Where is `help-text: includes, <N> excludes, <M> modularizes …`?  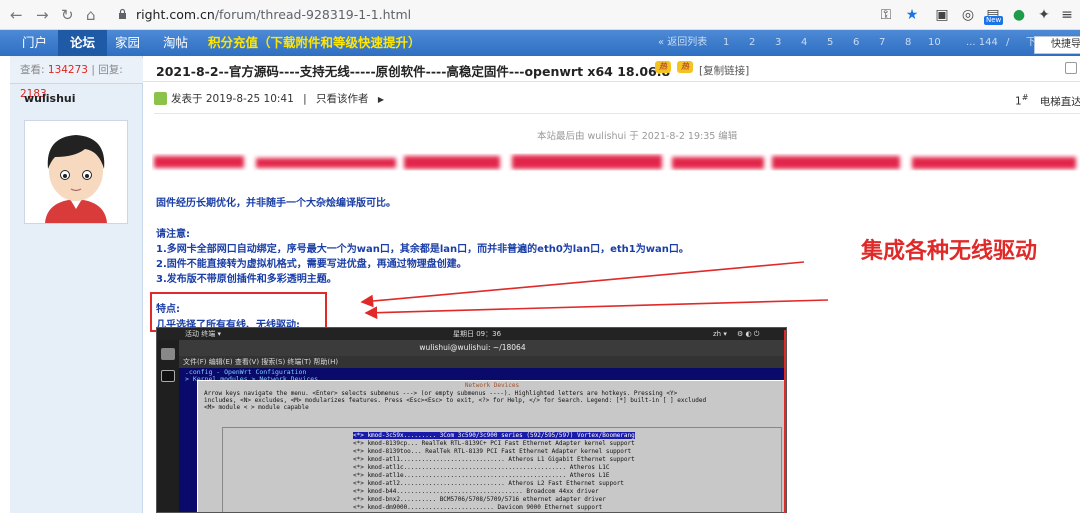 help-text: includes, <N> excludes, <M> modularizes … is located at coordinates (455, 400).